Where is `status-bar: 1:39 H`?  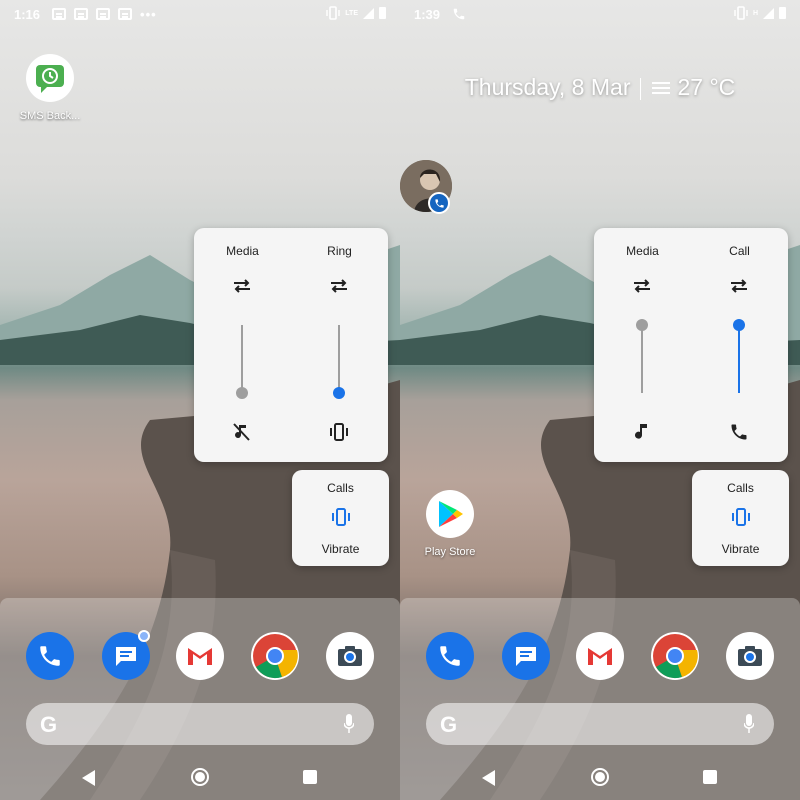
status-bar: 1:39 H is located at coordinates (600, 14).